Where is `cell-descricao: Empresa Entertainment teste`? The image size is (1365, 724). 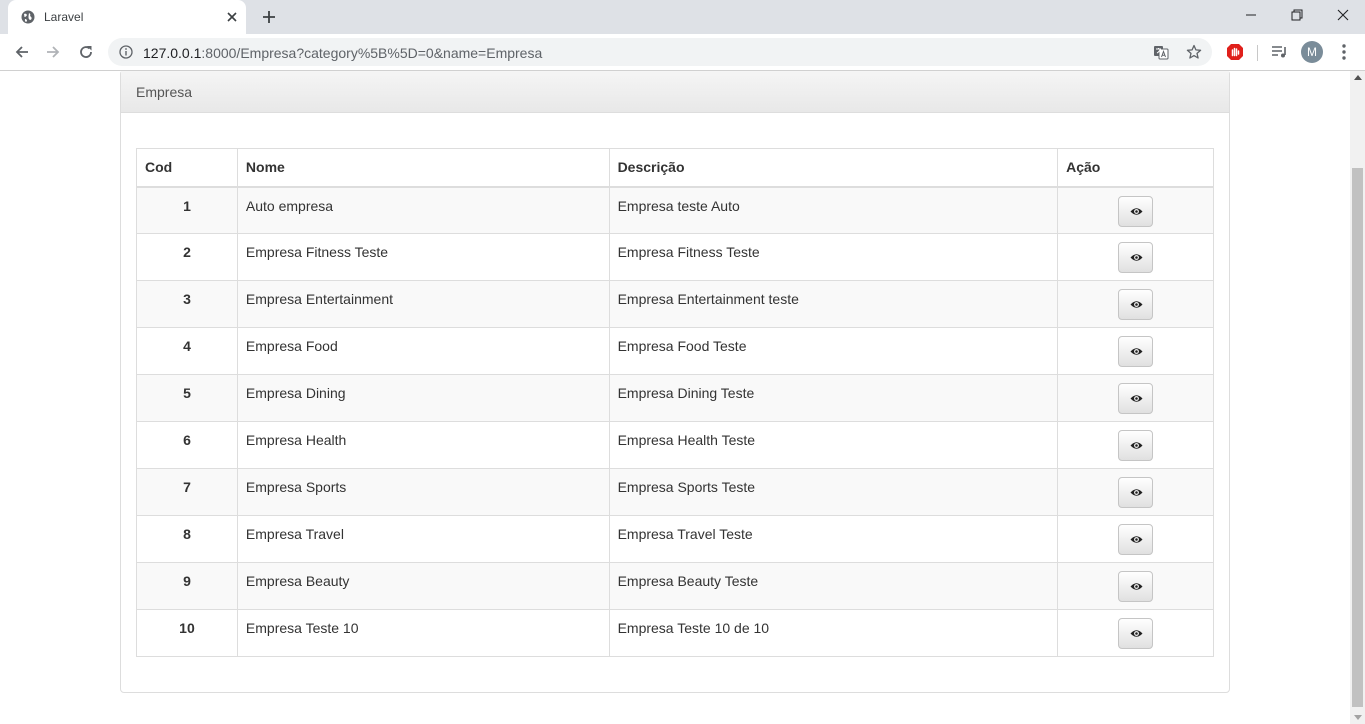
cell-descricao: Empresa Entertainment teste is located at coordinates (833, 304).